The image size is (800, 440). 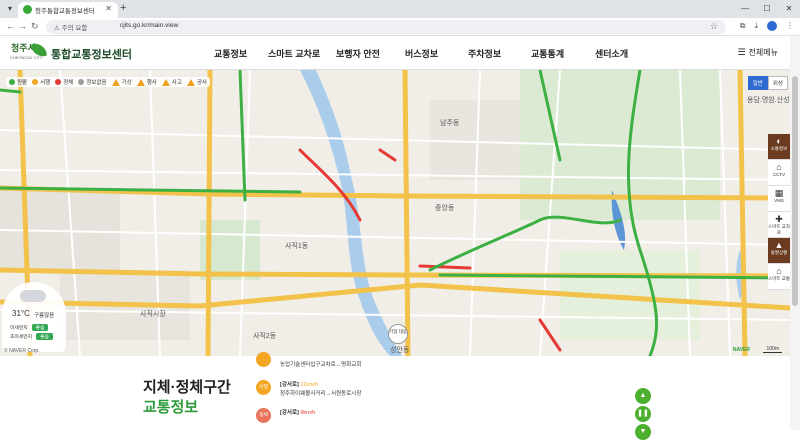 I want to click on list-item: 서행 [강서로] 11km/h 청주하이웨몰사거리→서원동로시장, so click(x=426, y=392).